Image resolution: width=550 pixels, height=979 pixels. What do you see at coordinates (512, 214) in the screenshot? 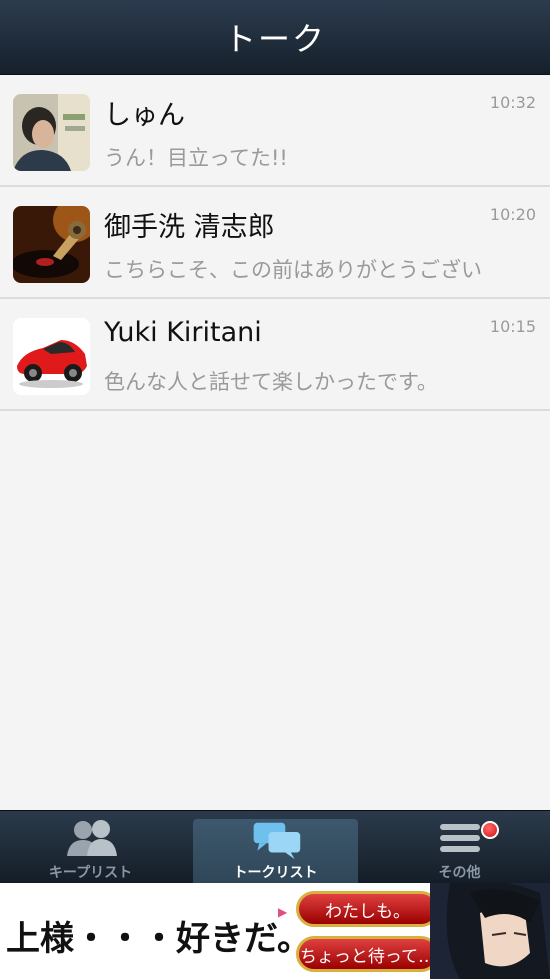
I see `chat-time: 10:20` at bounding box center [512, 214].